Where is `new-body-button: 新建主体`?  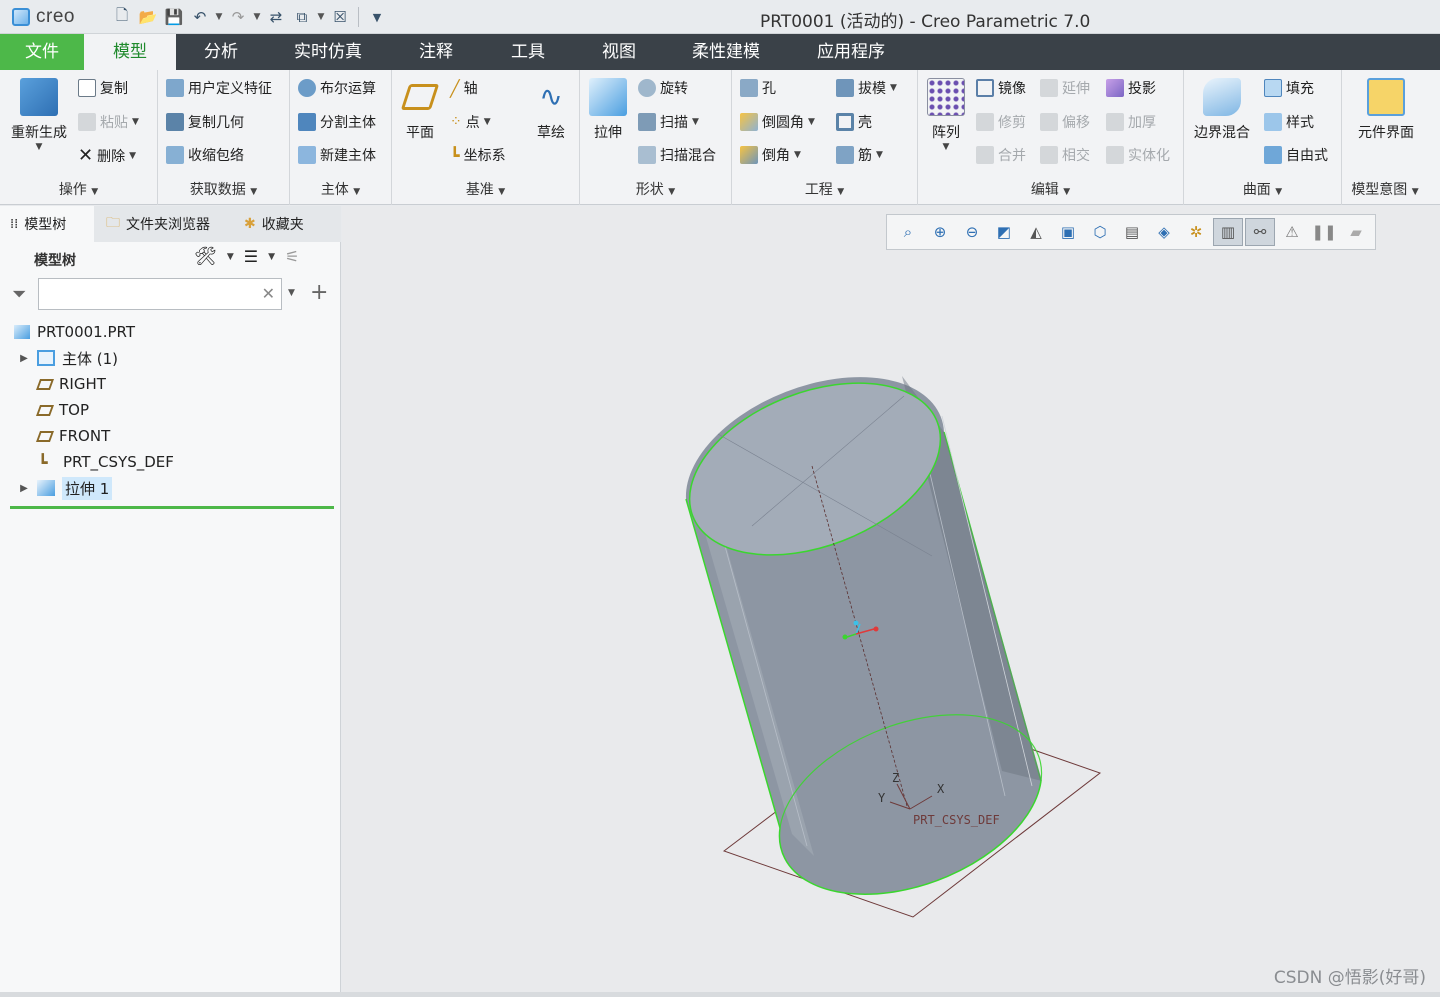
new-body-button: 新建主体 is located at coordinates (337, 155).